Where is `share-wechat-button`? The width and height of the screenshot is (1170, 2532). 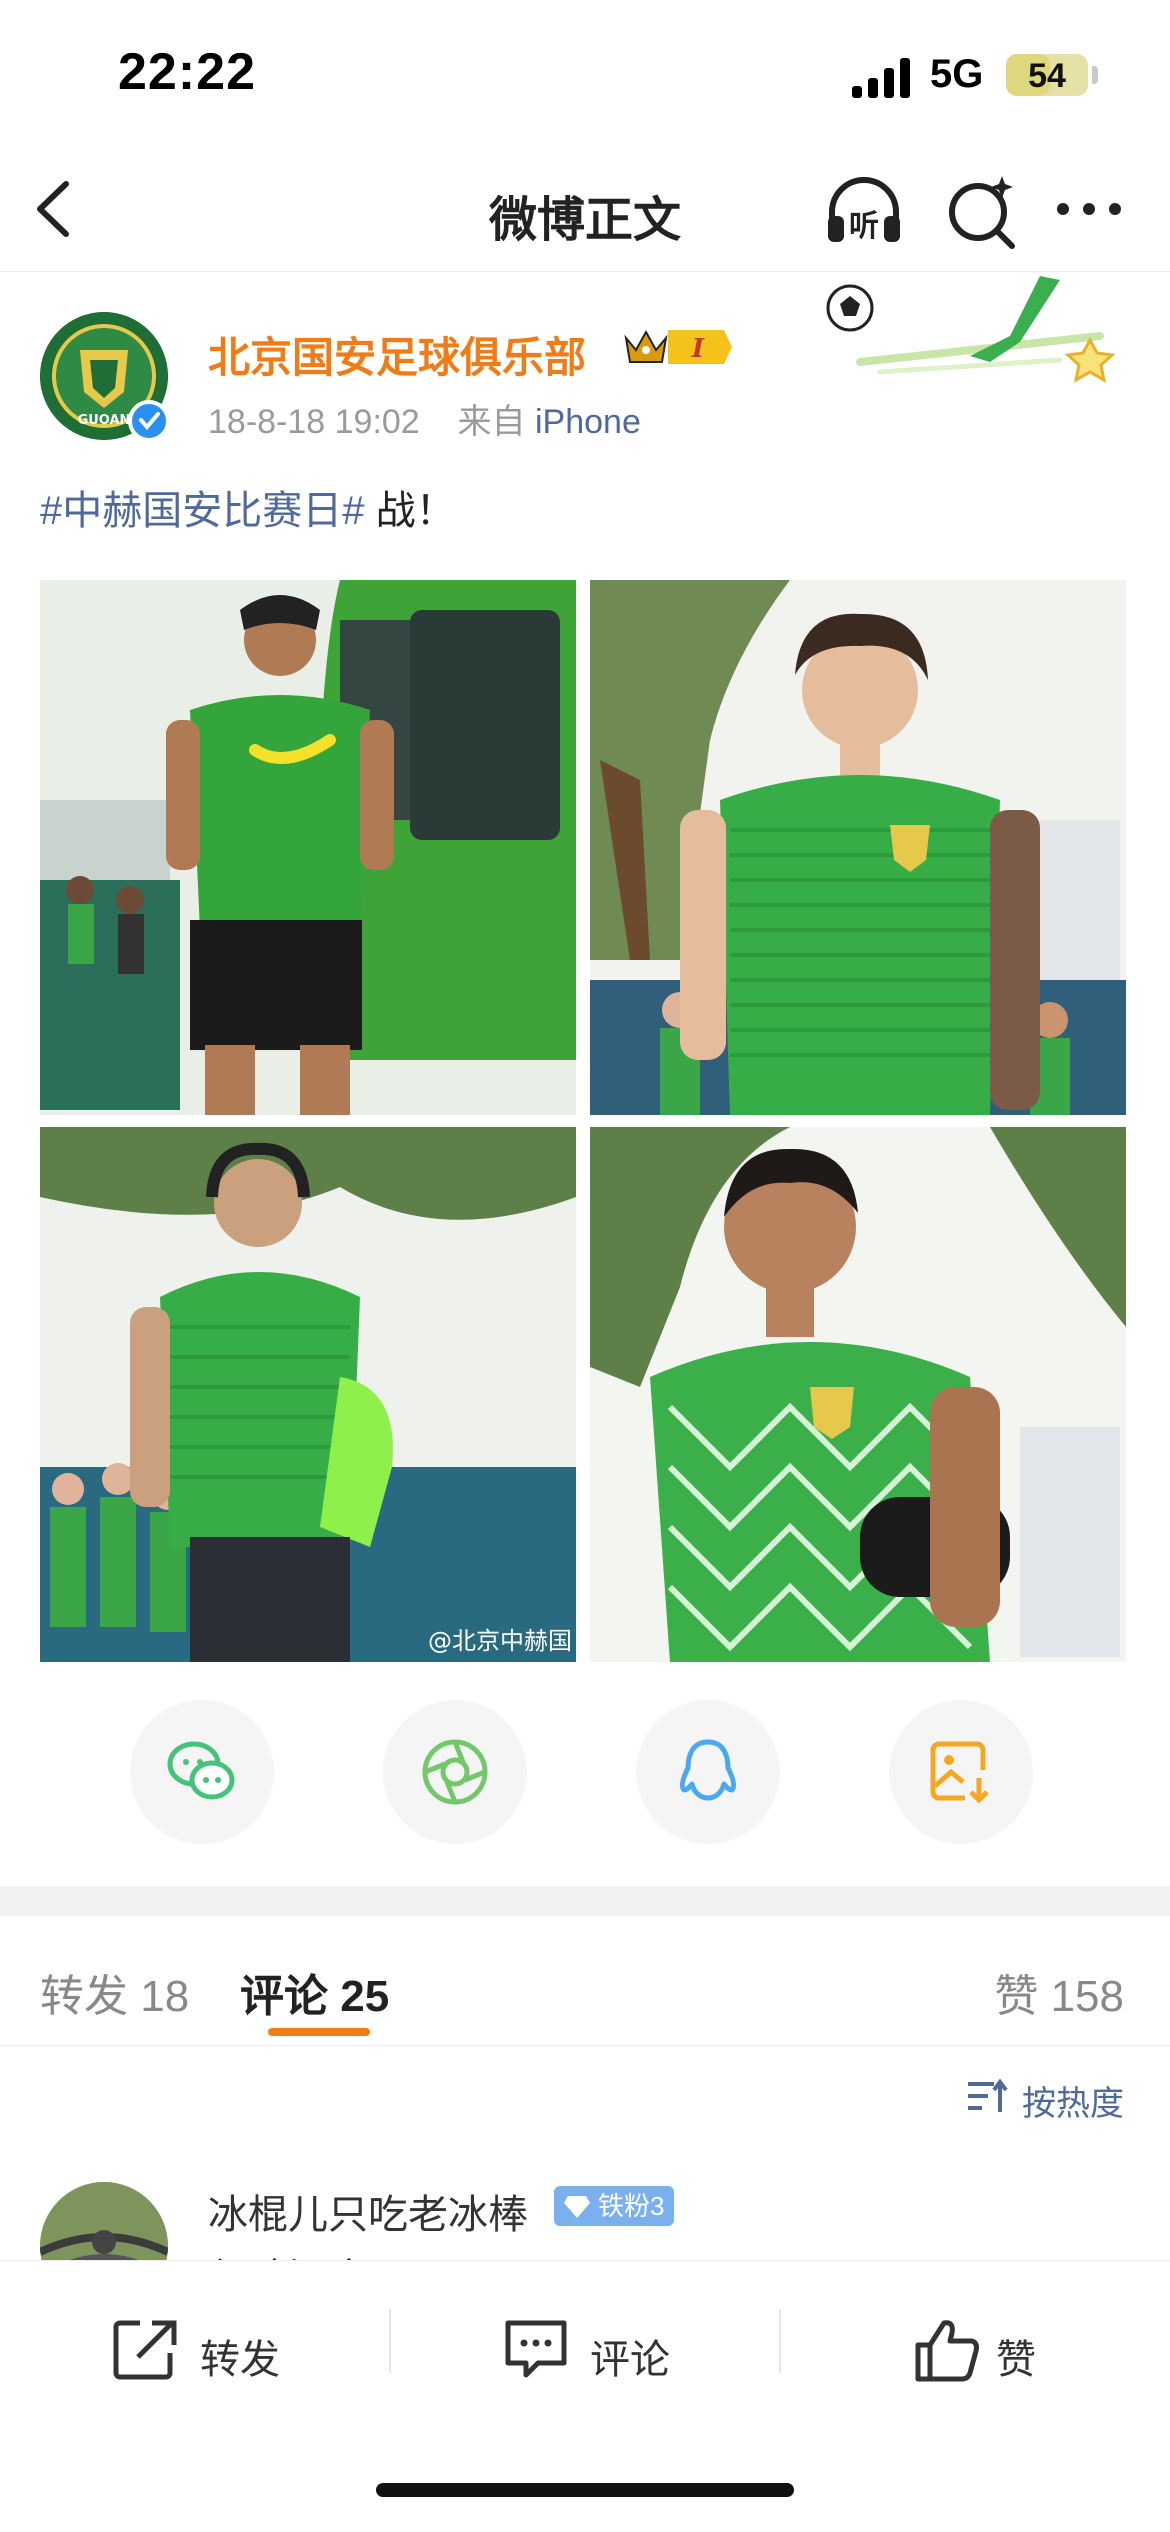 share-wechat-button is located at coordinates (202, 1772).